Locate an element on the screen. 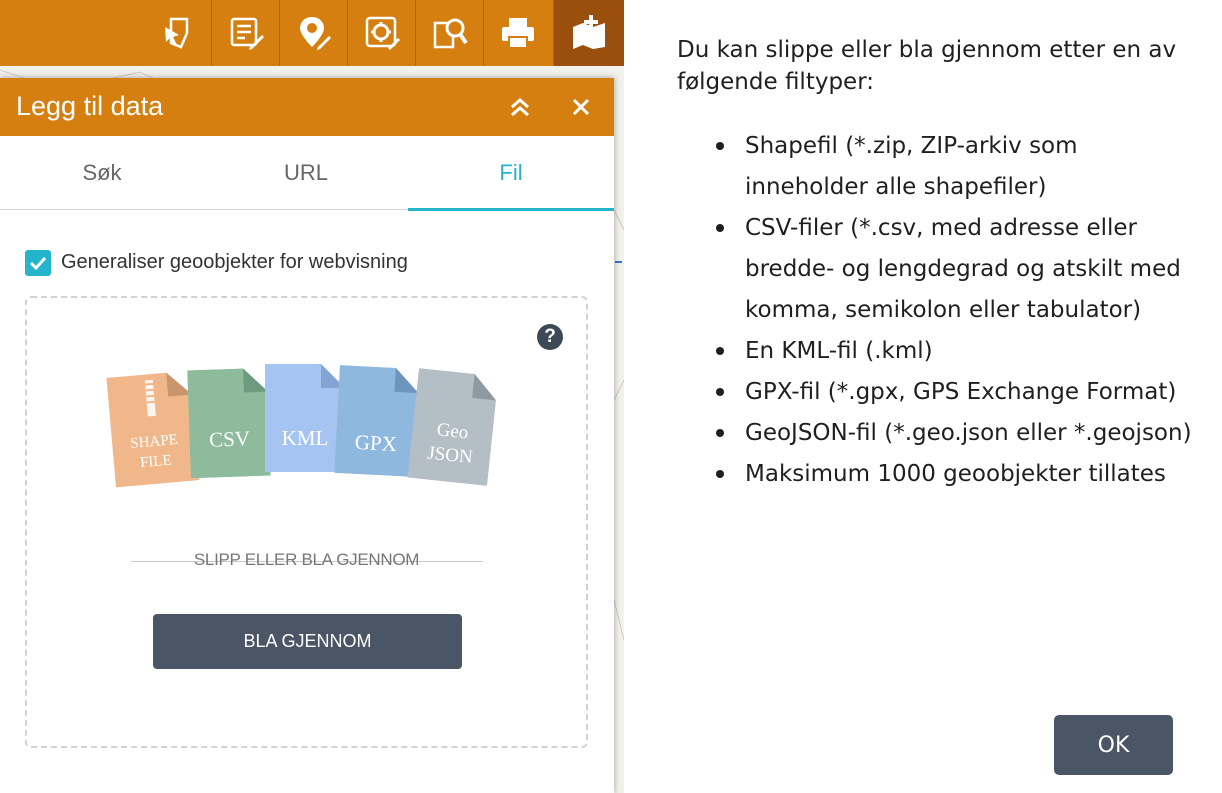 The width and height of the screenshot is (1222, 793). edit-list-icon is located at coordinates (247, 33).